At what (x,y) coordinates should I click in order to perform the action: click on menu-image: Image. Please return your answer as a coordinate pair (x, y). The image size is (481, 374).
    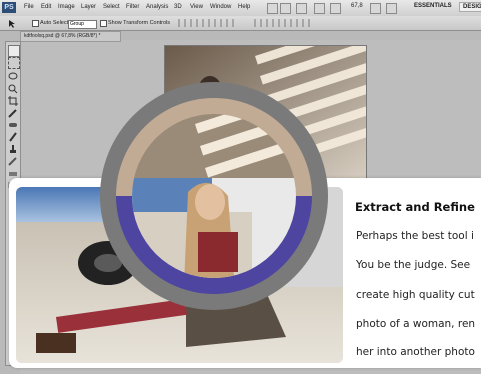
    Looking at the image, I should click on (66, 7).